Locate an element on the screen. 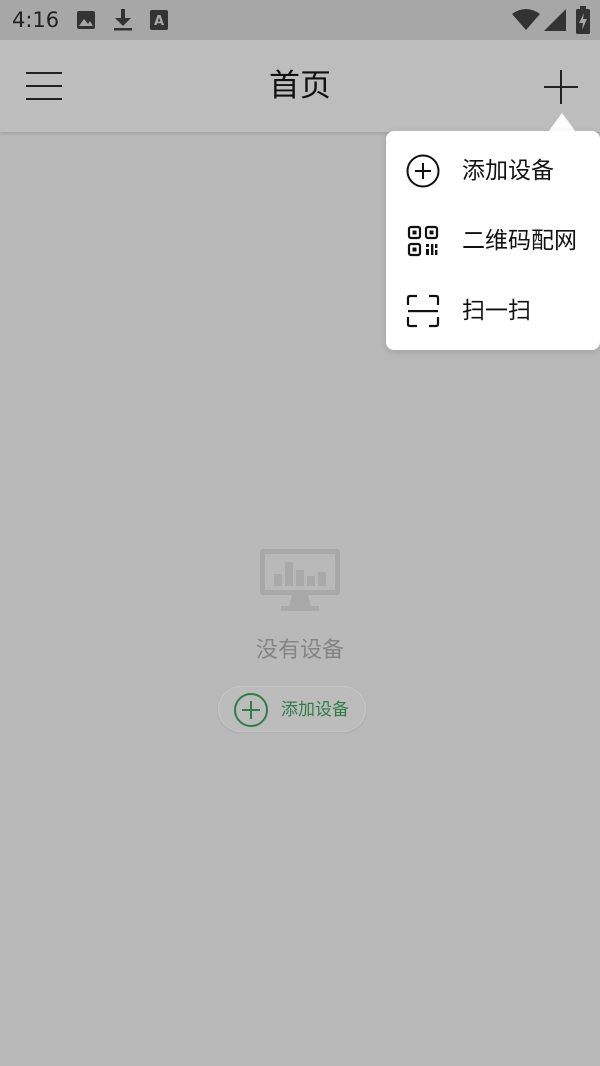  status-time: 4:16 is located at coordinates (36, 20).